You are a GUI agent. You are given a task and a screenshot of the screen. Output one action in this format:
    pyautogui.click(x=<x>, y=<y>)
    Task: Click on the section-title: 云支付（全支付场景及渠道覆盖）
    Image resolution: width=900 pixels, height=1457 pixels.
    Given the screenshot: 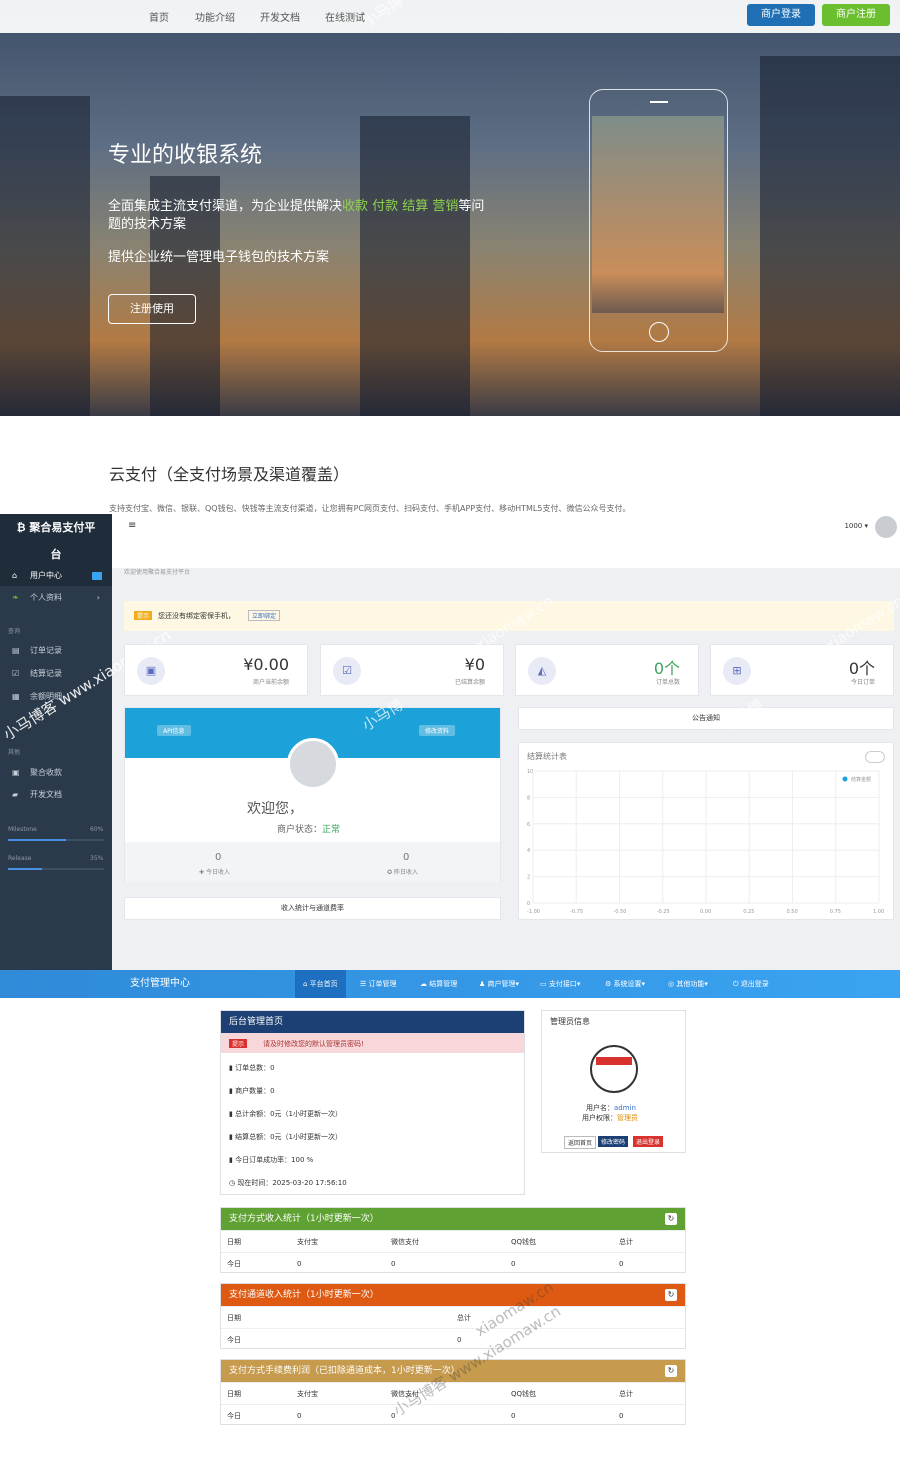 What is the action you would take?
    pyautogui.click(x=229, y=474)
    